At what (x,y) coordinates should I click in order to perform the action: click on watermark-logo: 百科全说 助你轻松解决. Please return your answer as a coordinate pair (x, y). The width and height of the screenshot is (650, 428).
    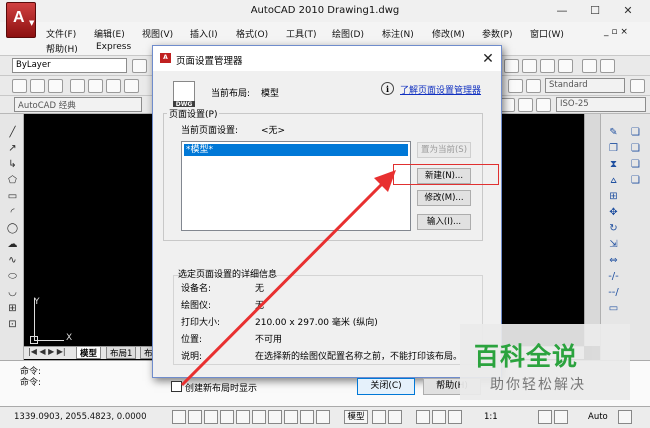
    Looking at the image, I should click on (545, 362).